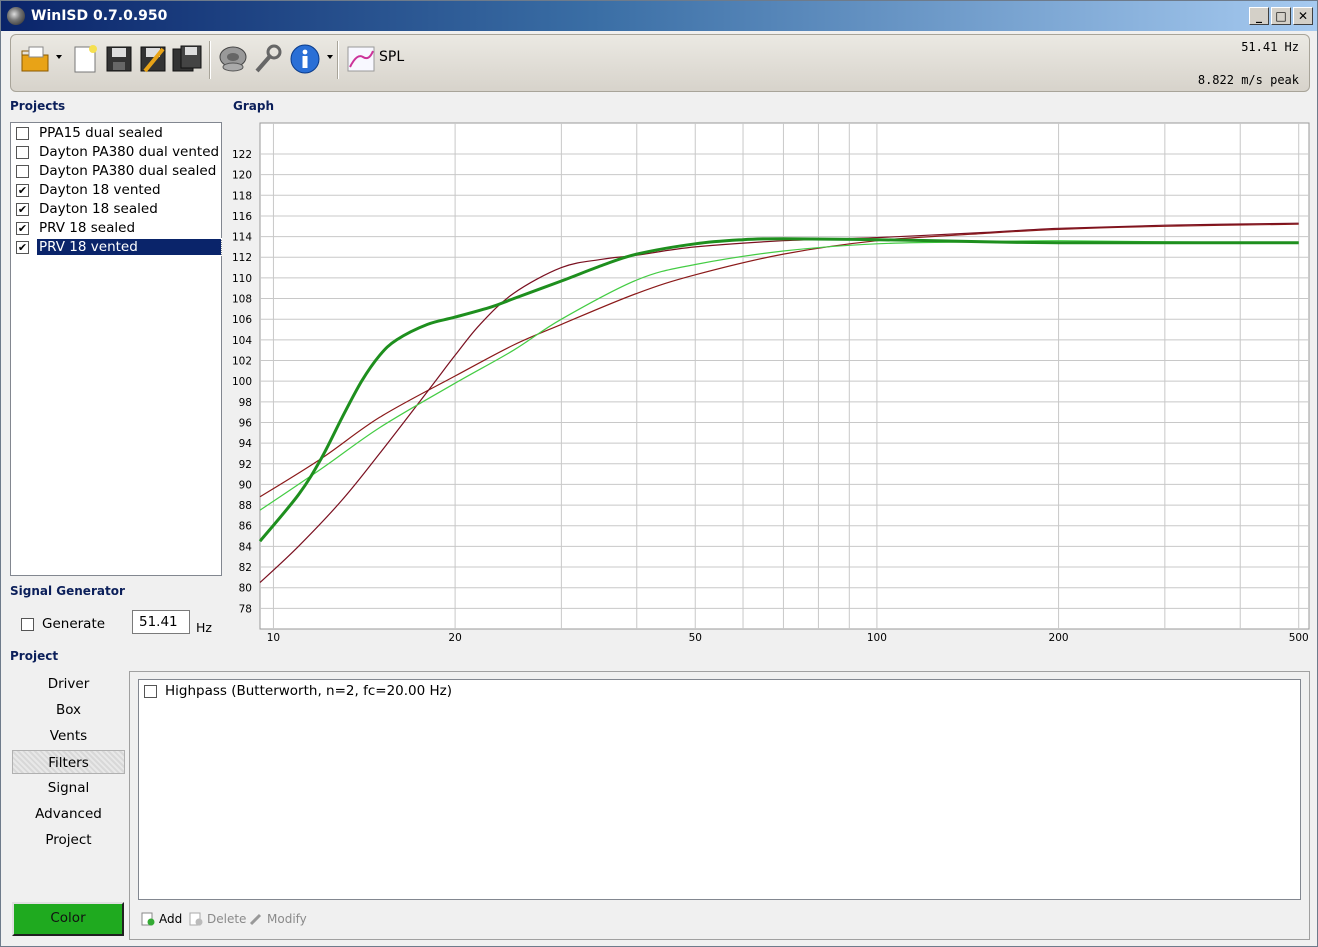 This screenshot has height=947, width=1318. Describe the element at coordinates (68, 762) in the screenshot. I see `tab-filters: Filters` at that location.